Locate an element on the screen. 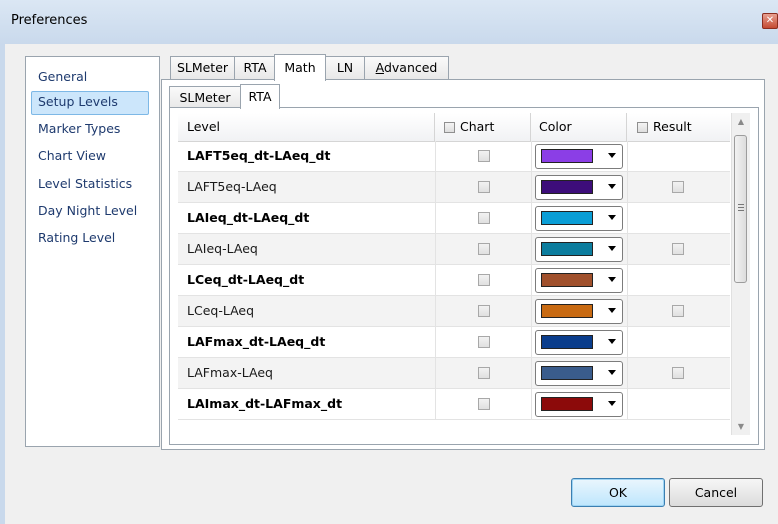  sidebar-item-setup-levels: Setup Levels is located at coordinates (90, 103).